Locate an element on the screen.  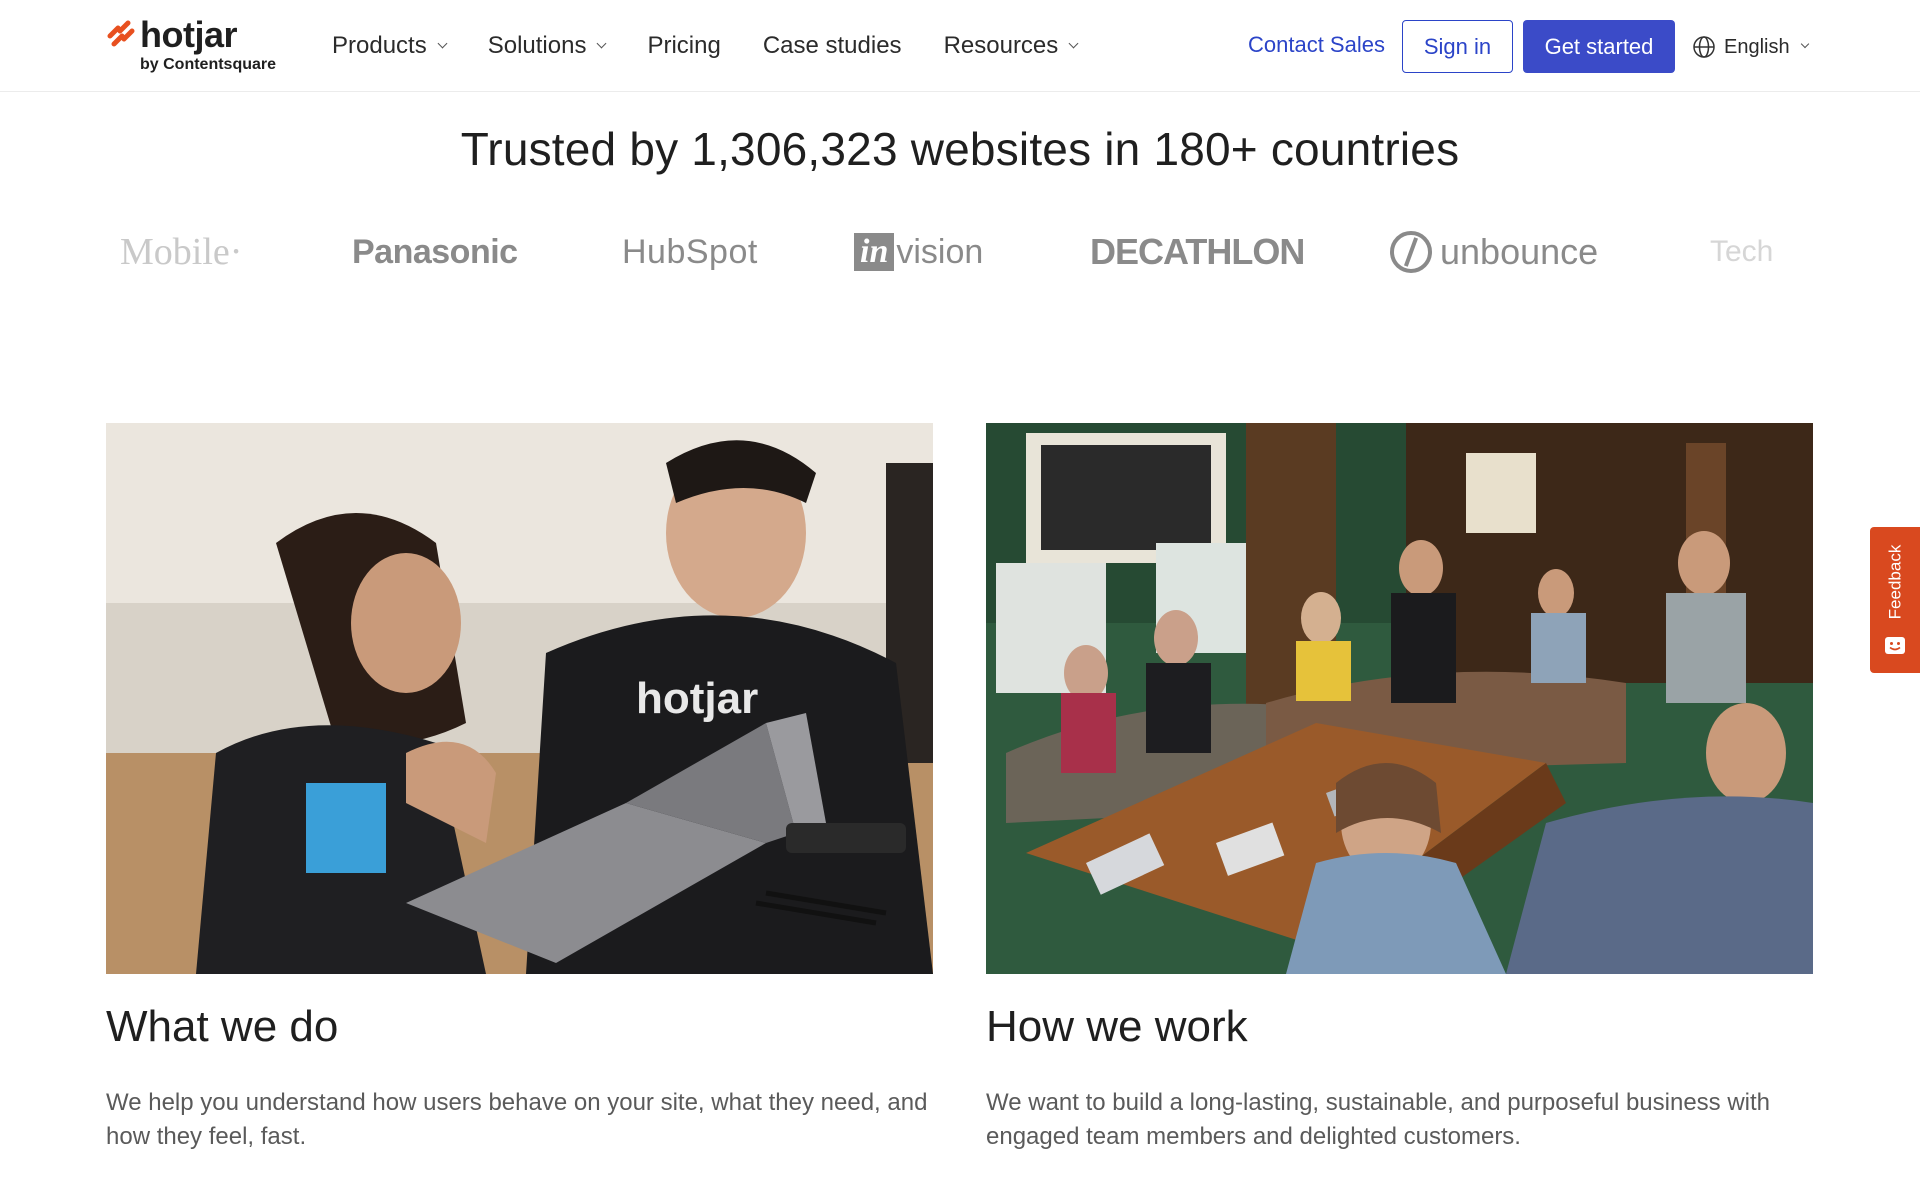
nav-solutions-label: Solutions is located at coordinates (537, 45).